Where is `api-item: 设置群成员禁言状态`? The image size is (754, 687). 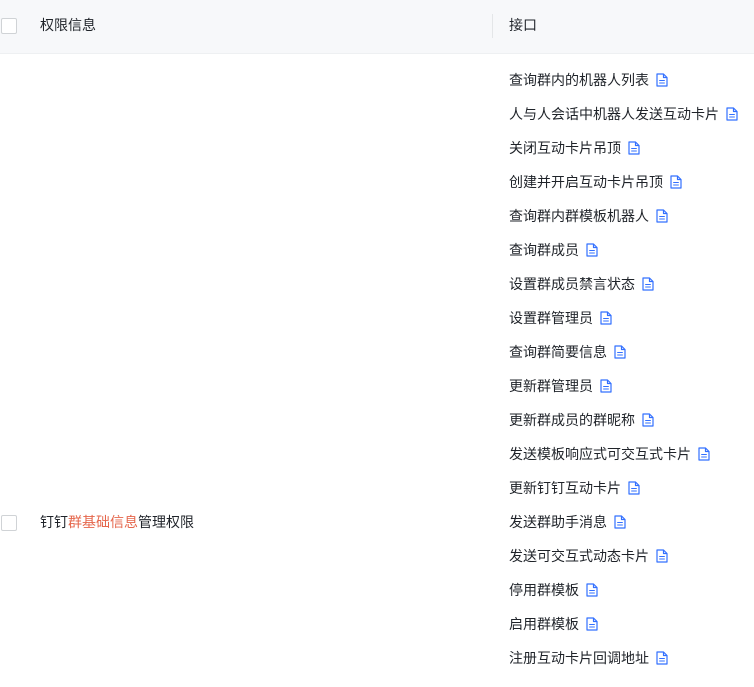
api-item: 设置群成员禁言状态 is located at coordinates (623, 284).